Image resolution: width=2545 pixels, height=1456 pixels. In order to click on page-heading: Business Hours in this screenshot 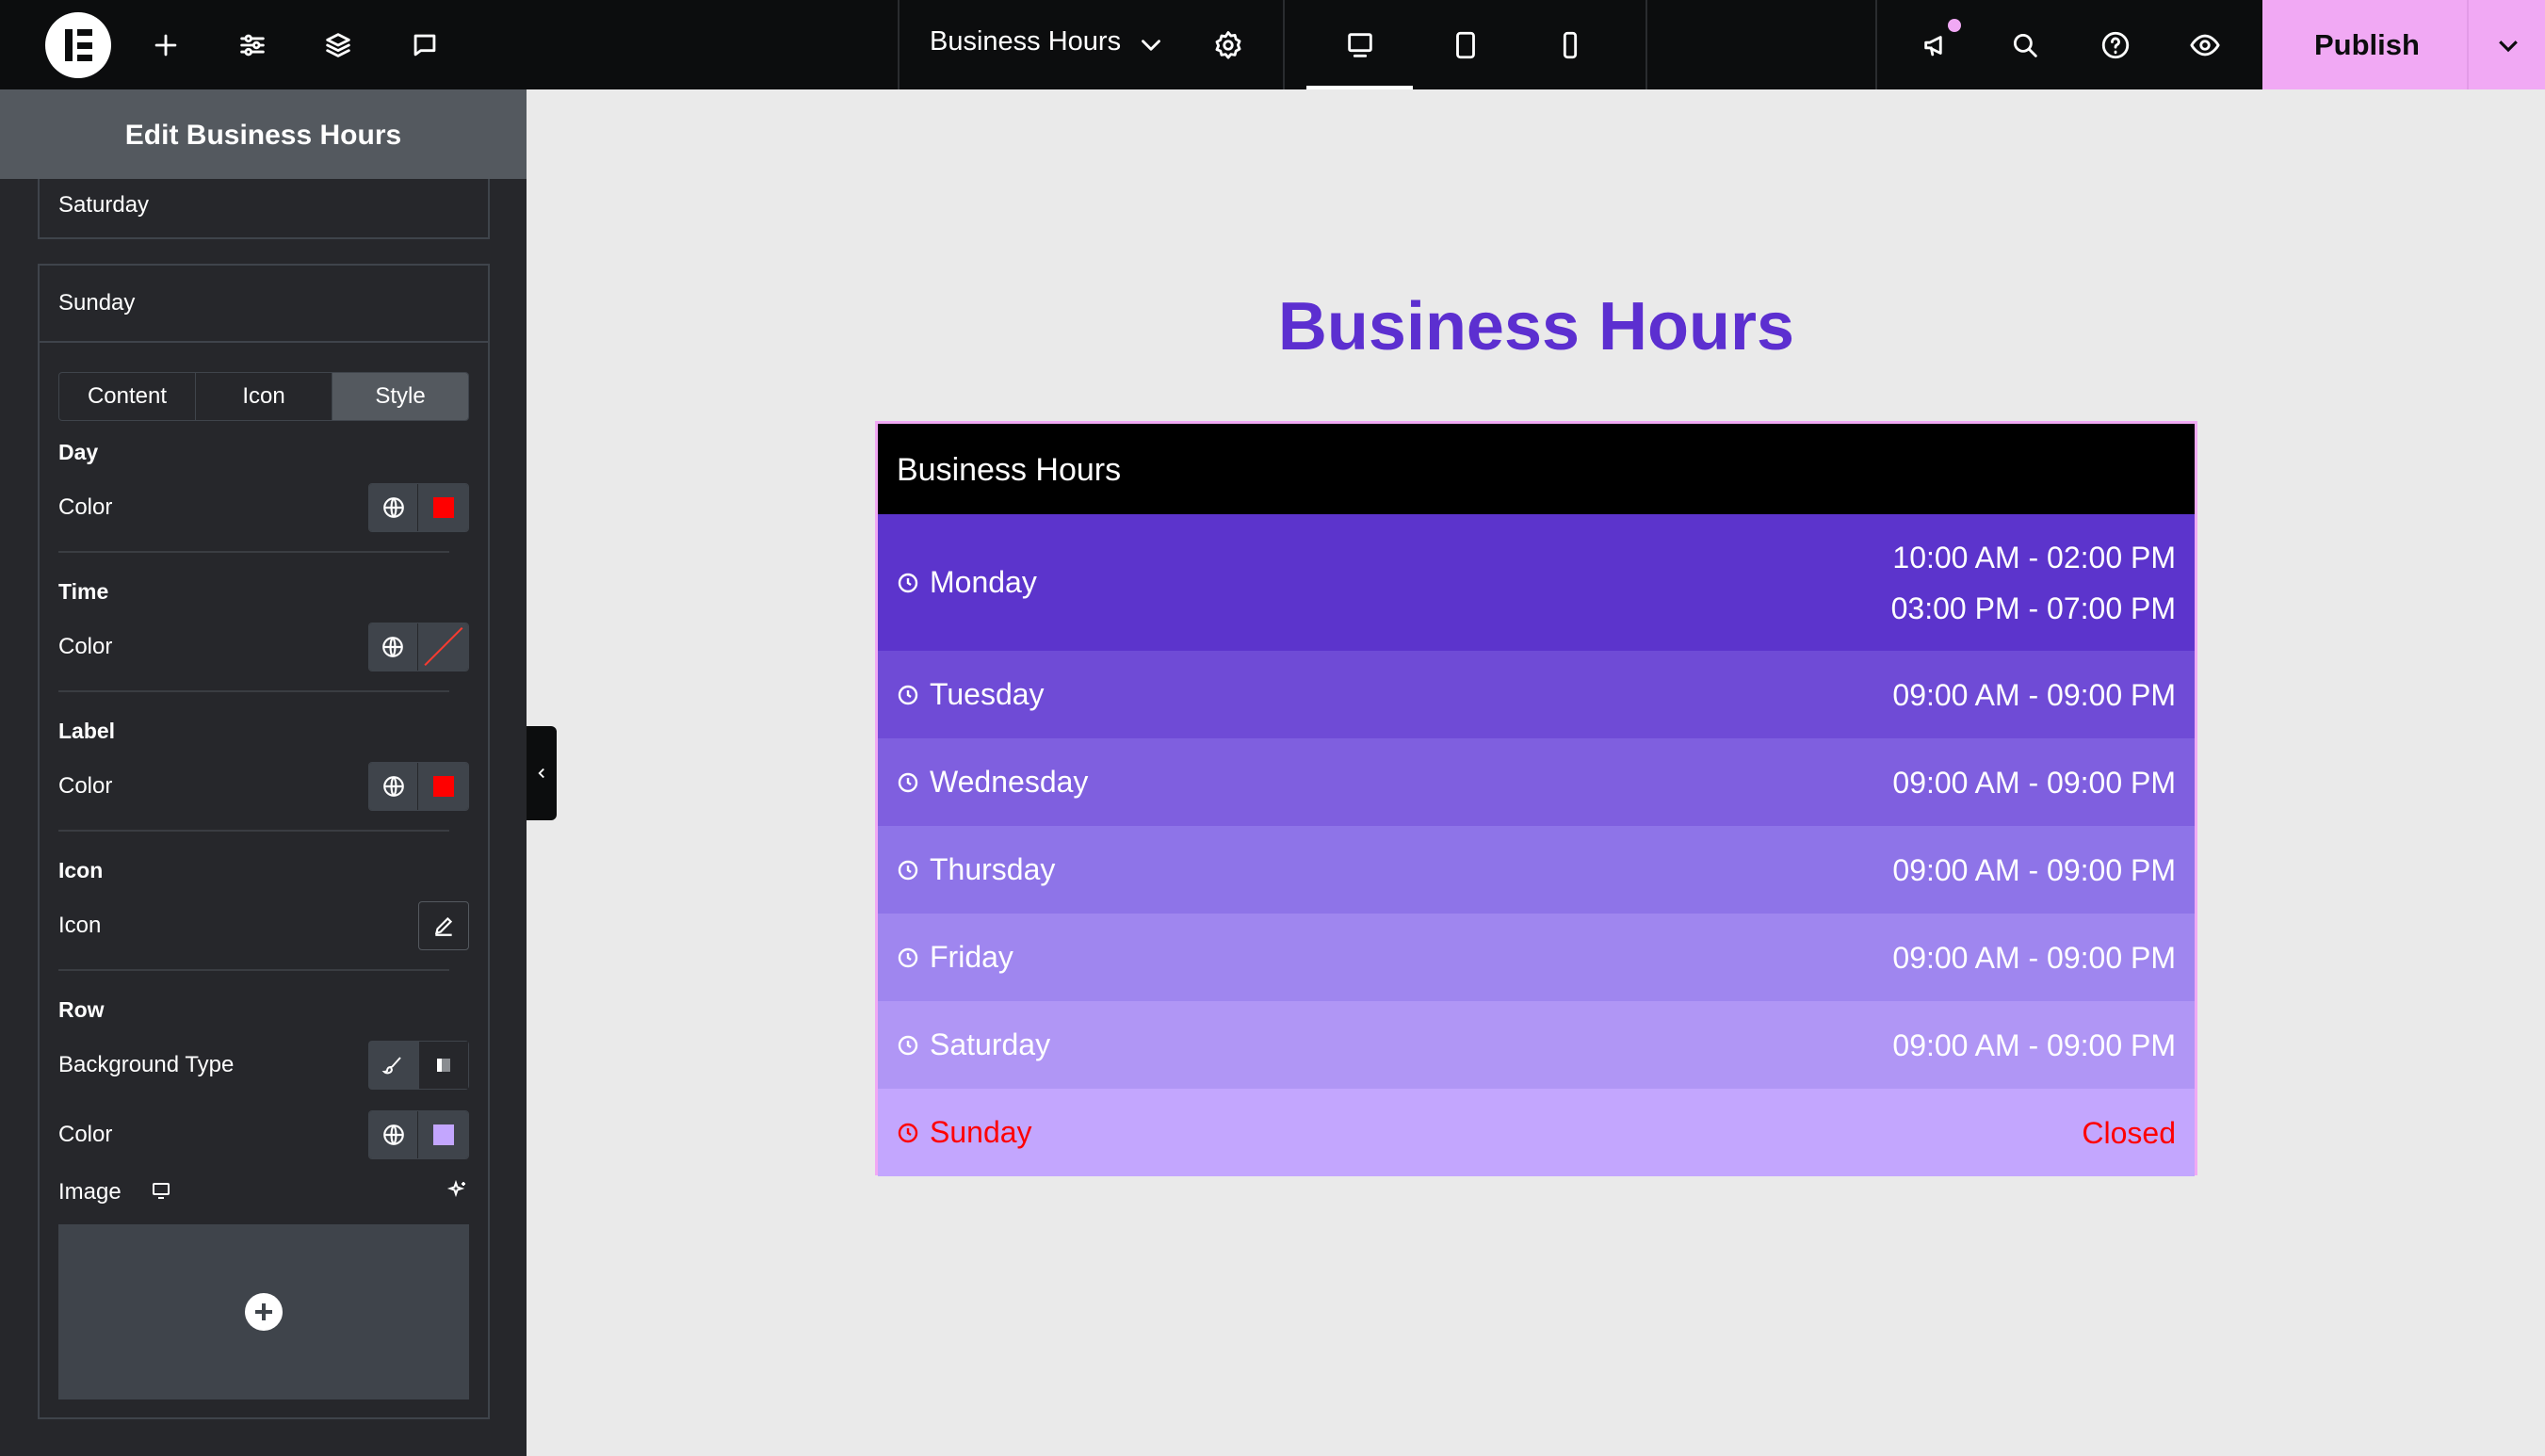, I will do `click(1536, 326)`.